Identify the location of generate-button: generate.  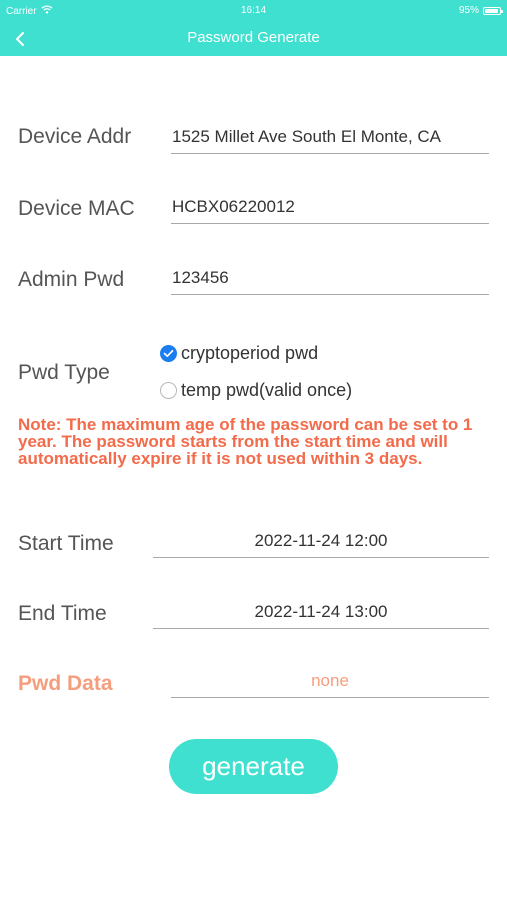
(253, 766).